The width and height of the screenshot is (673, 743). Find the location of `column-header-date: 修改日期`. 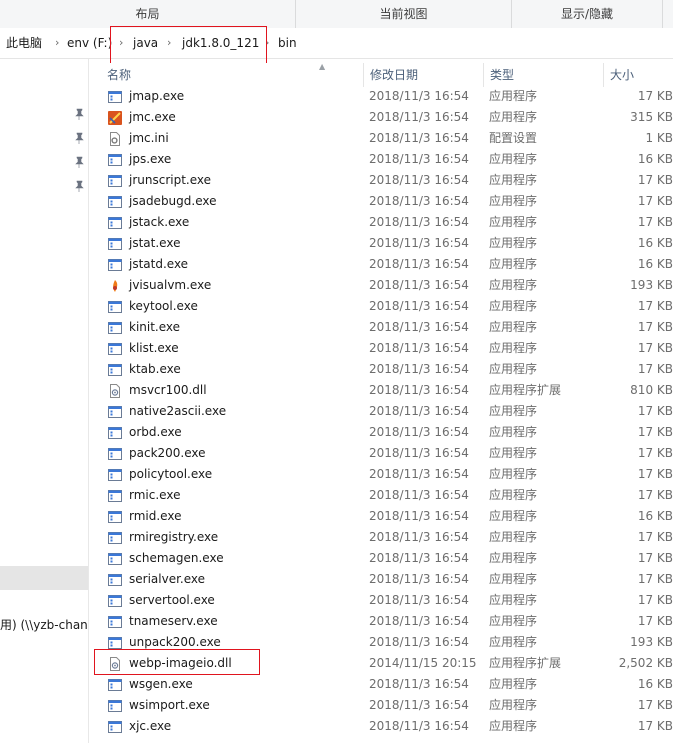

column-header-date: 修改日期 is located at coordinates (423, 75).